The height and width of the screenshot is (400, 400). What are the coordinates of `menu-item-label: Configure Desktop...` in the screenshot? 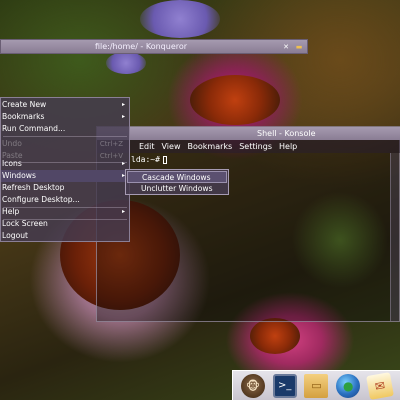 It's located at (41, 199).